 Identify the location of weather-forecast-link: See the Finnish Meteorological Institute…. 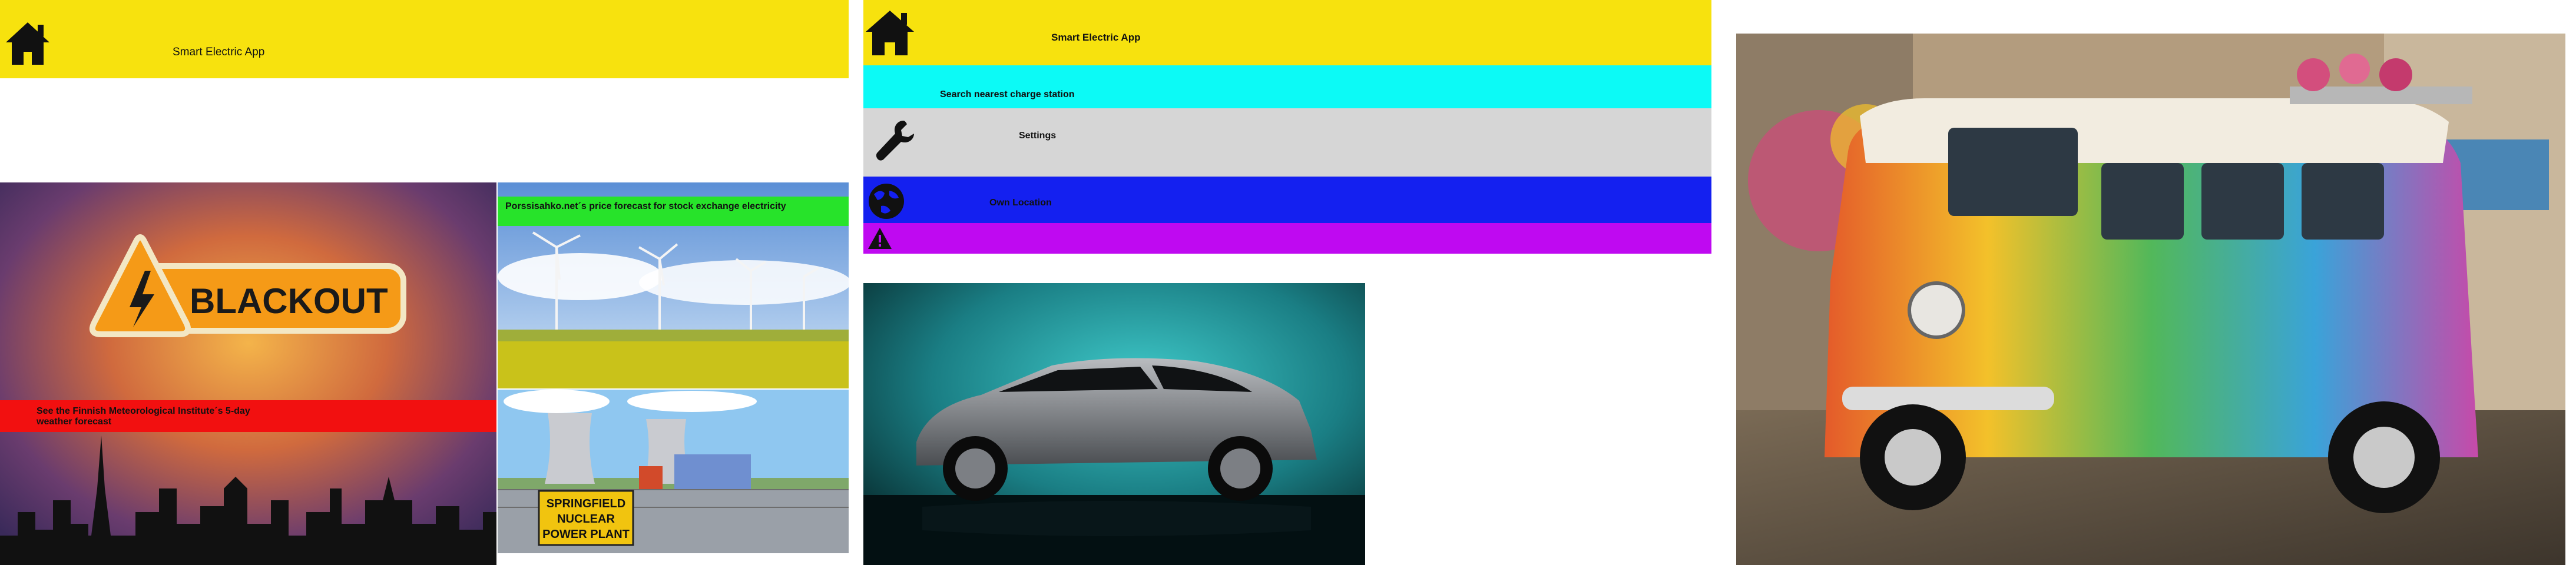
(160, 416).